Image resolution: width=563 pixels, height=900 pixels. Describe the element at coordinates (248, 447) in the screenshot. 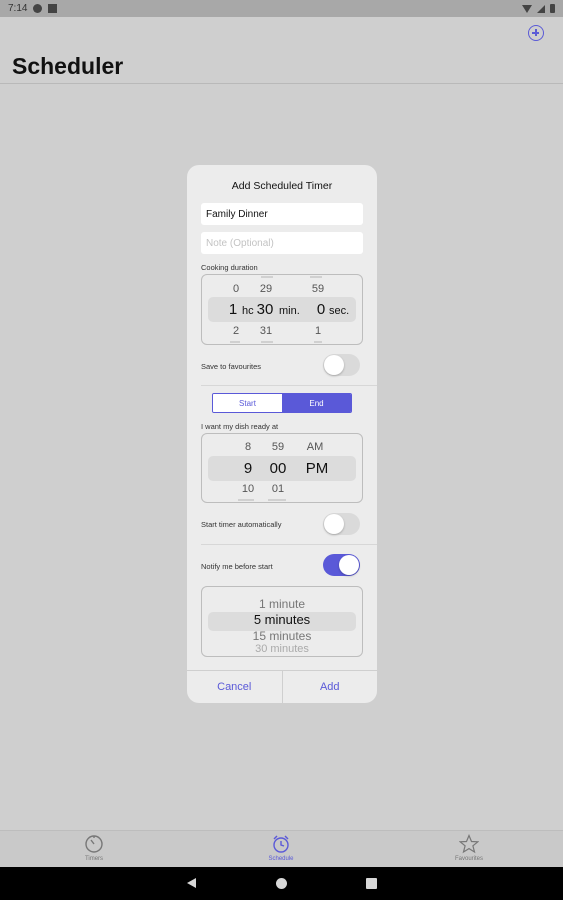

I see `hour-above: 8` at that location.